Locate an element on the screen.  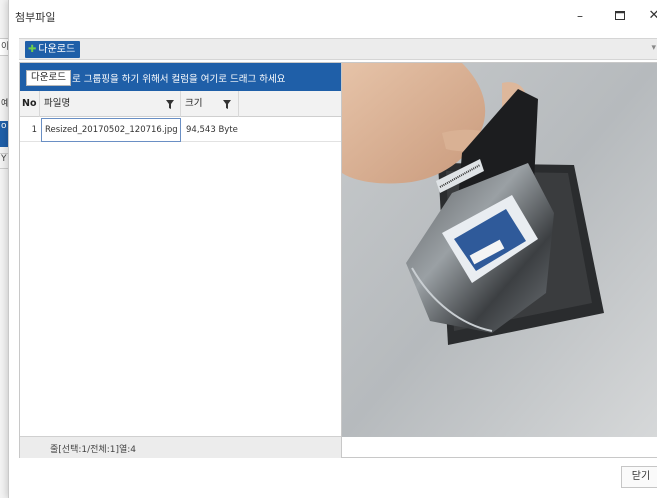
download-button-label: 다운로드 is located at coordinates (57, 49).